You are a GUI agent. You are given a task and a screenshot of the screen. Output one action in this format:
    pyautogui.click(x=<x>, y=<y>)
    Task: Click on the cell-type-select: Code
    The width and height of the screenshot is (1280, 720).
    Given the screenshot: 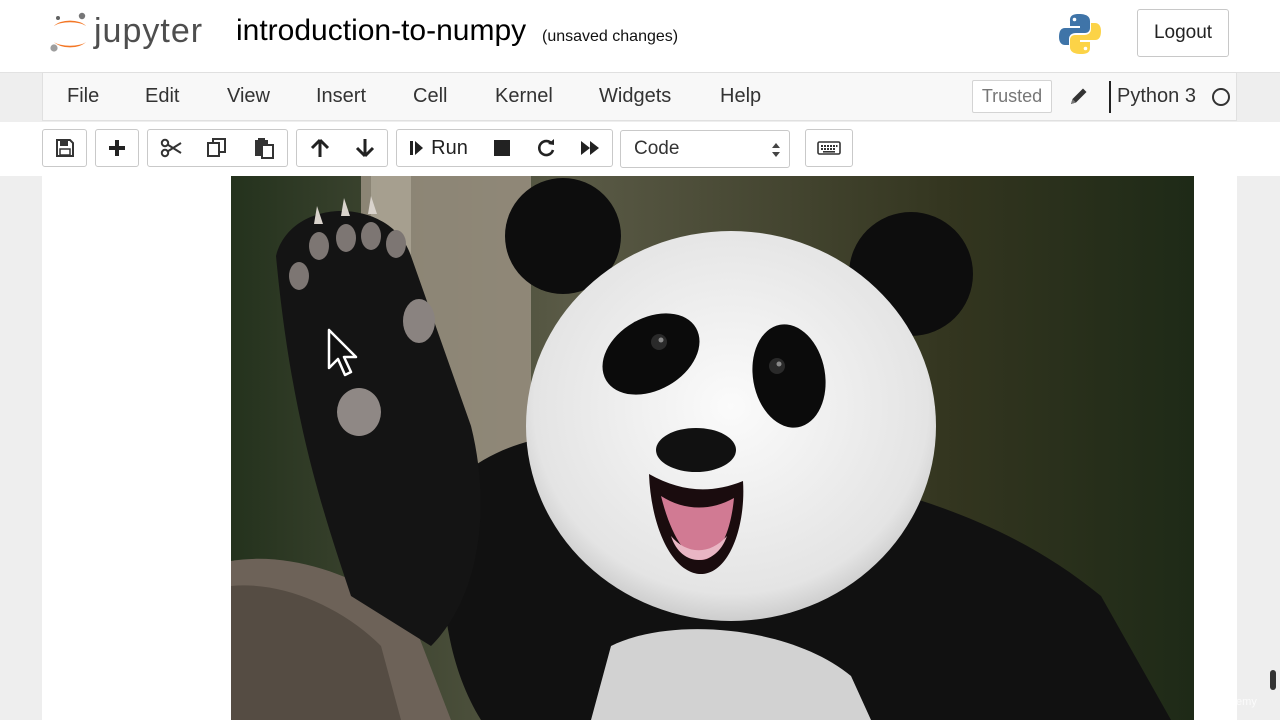 What is the action you would take?
    pyautogui.click(x=705, y=149)
    